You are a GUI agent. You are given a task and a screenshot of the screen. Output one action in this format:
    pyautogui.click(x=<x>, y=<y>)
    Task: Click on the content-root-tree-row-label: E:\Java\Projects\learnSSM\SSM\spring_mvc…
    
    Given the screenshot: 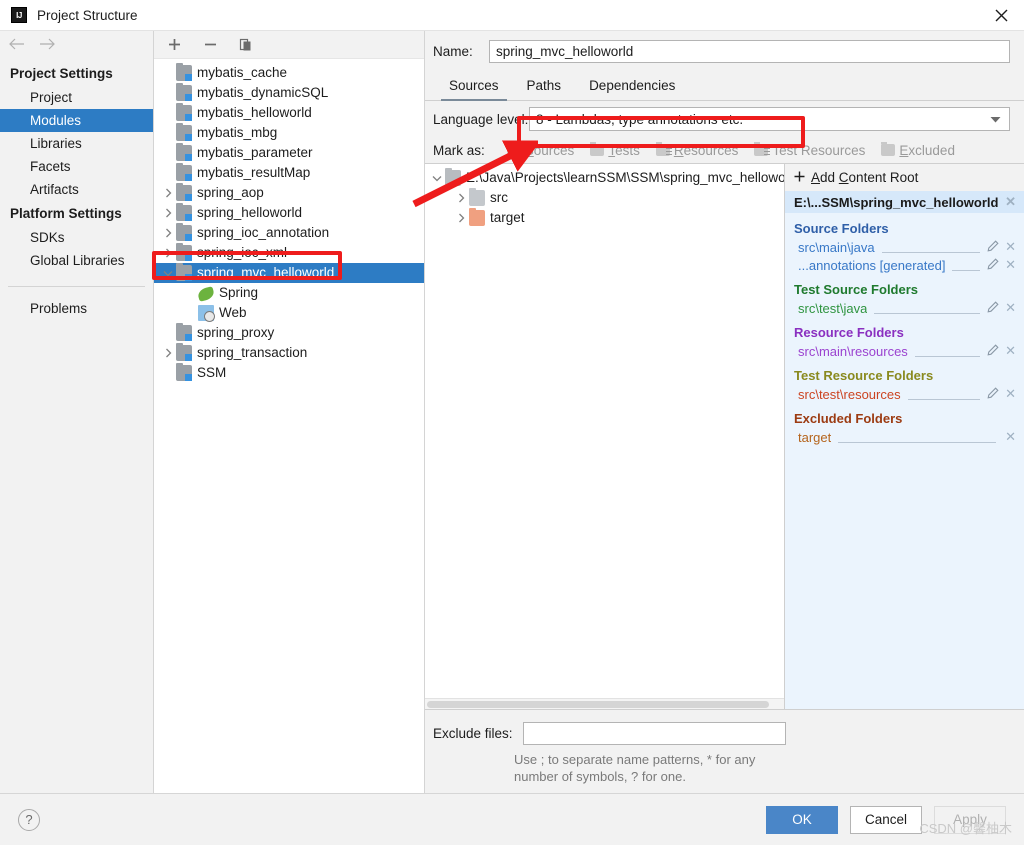 What is the action you would take?
    pyautogui.click(x=625, y=177)
    